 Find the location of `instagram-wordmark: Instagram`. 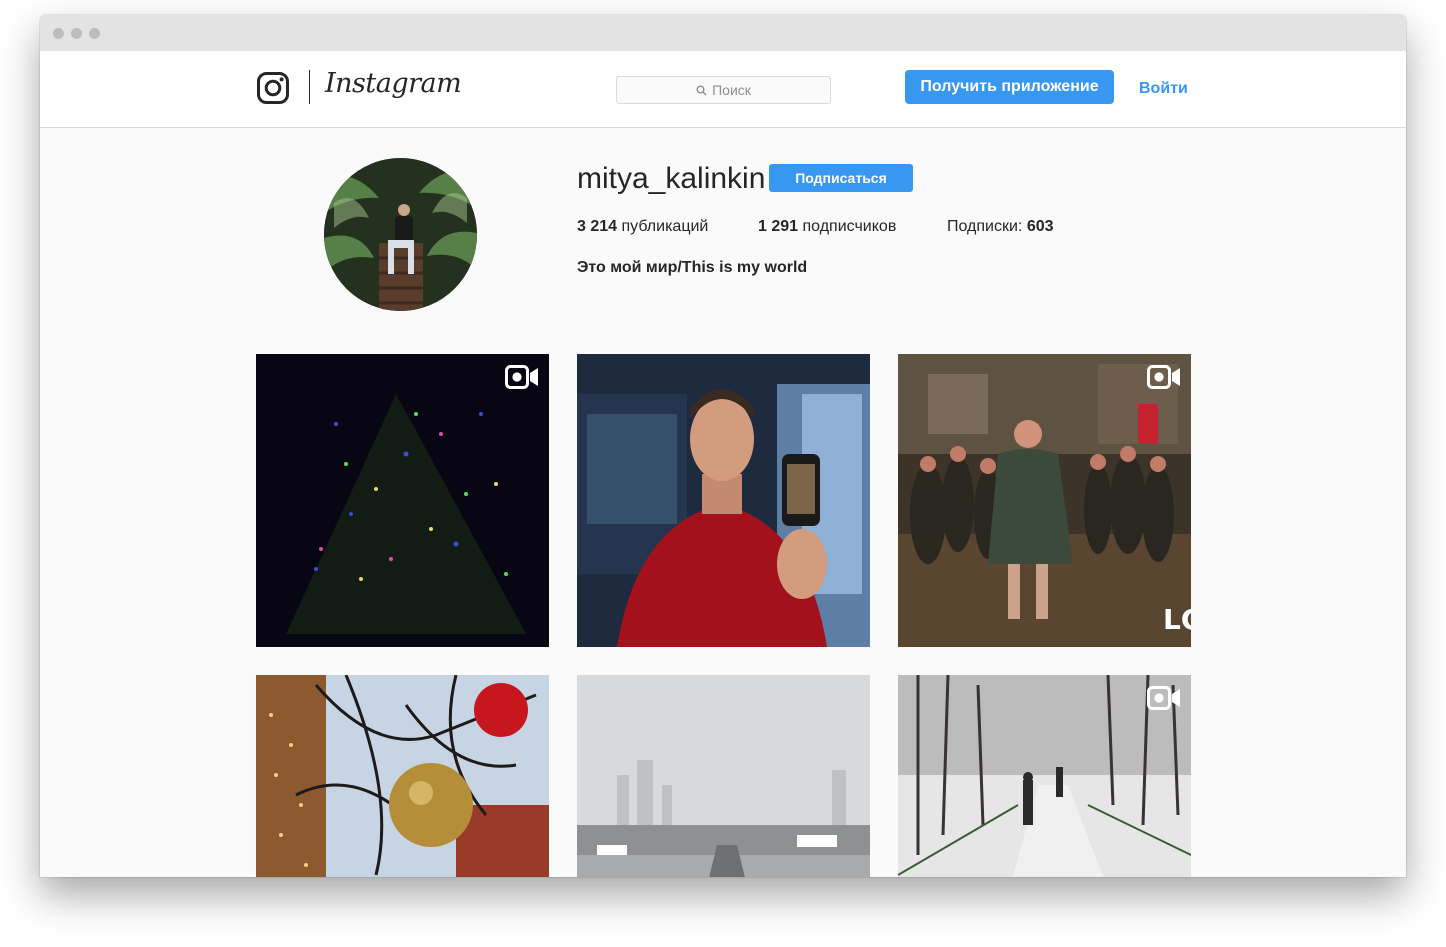

instagram-wordmark: Instagram is located at coordinates (393, 83).